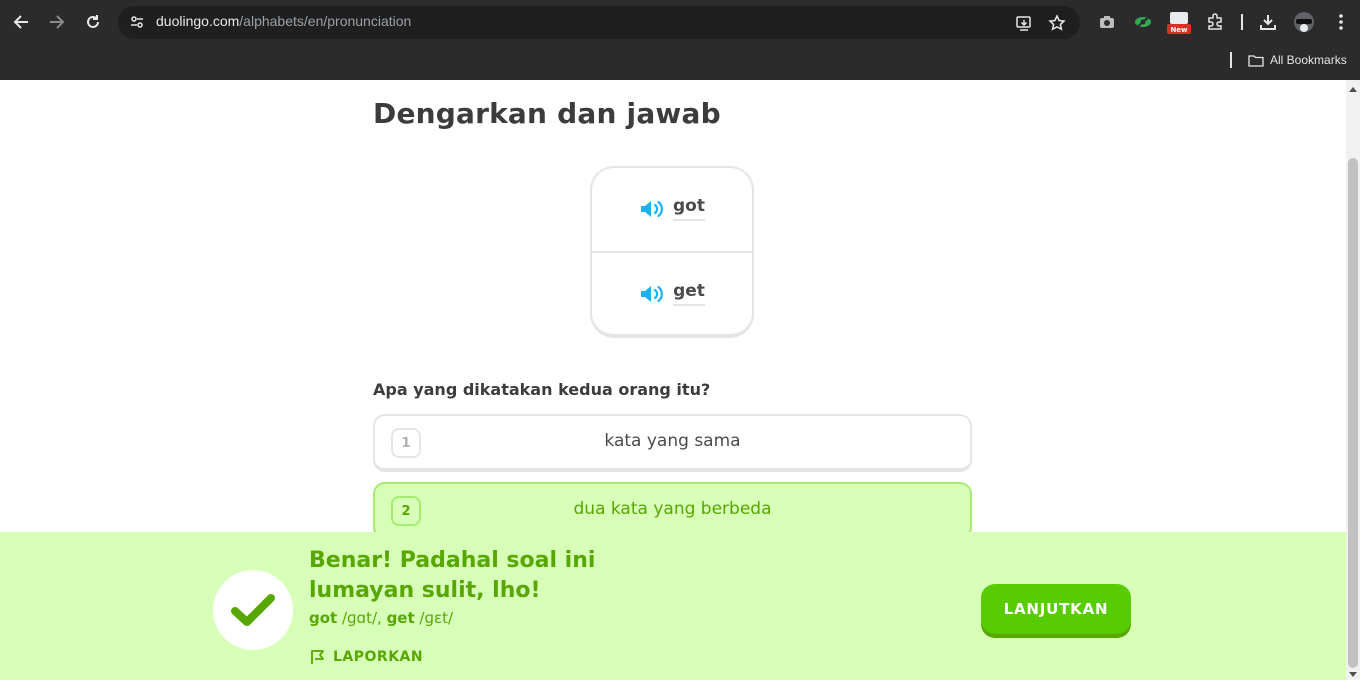 This screenshot has height=680, width=1360. What do you see at coordinates (1308, 60) in the screenshot?
I see `all-bookmarks-label: All Bookmarks` at bounding box center [1308, 60].